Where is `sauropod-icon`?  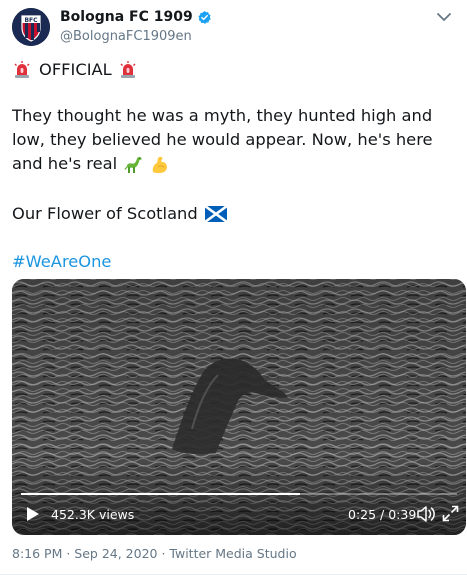 sauropod-icon is located at coordinates (133, 164).